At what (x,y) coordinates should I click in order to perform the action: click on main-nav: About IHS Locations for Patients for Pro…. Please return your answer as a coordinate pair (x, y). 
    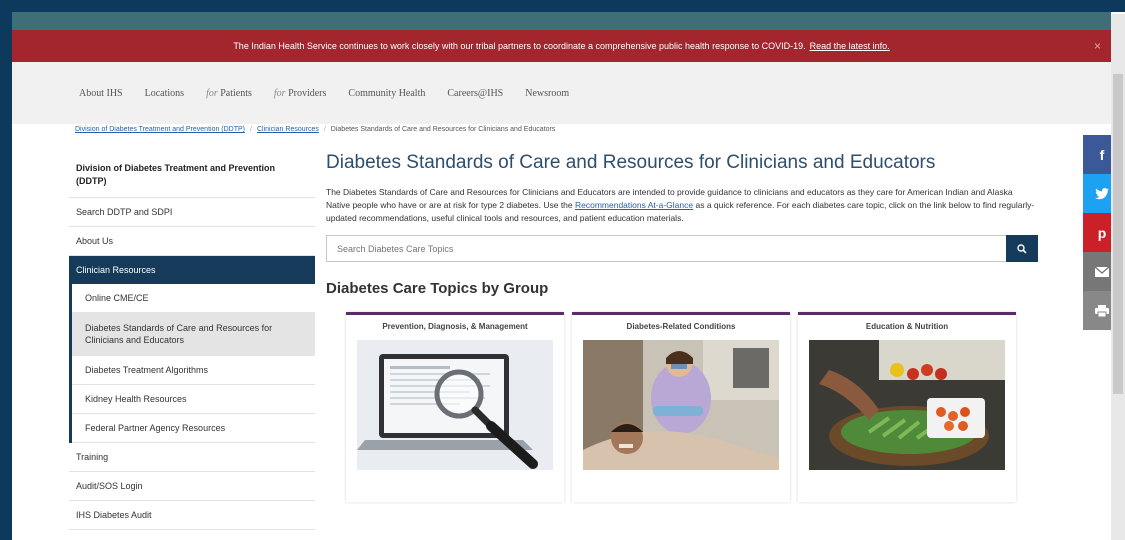
    Looking at the image, I should click on (561, 93).